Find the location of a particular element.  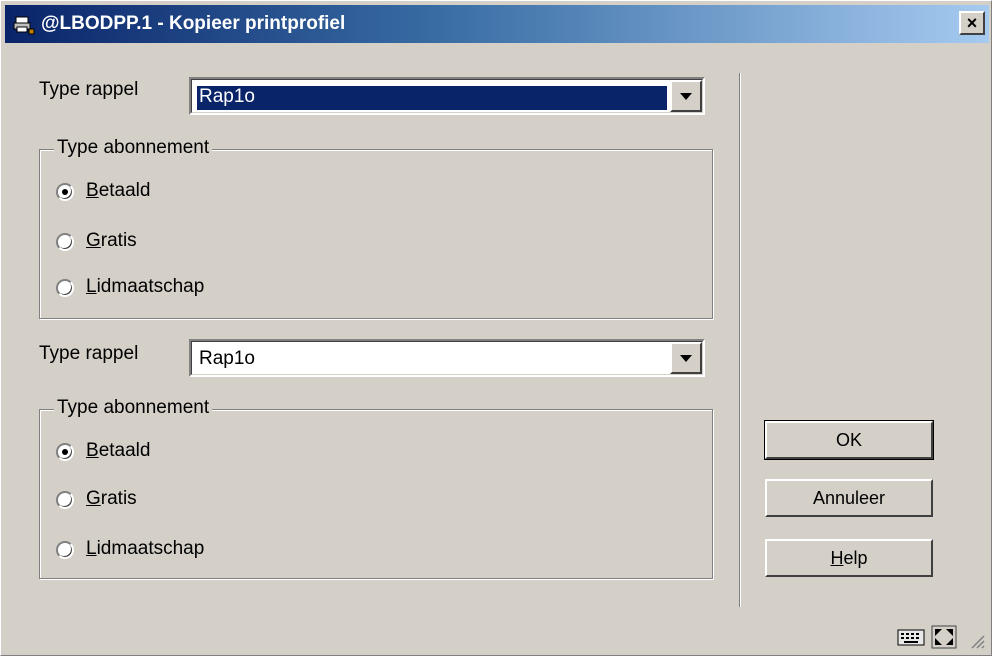

window-title: @LBODPP.1 - Kopieer printprofiel is located at coordinates (193, 23).